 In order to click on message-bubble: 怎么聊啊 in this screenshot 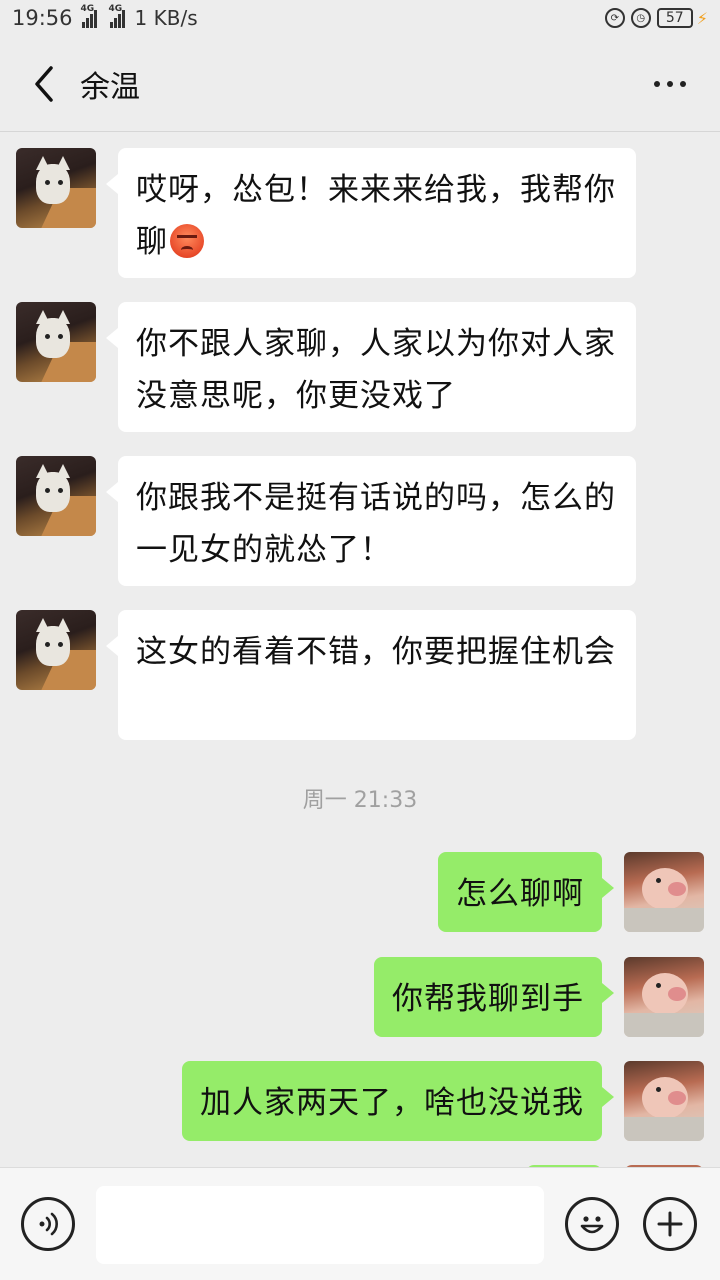, I will do `click(526, 892)`.